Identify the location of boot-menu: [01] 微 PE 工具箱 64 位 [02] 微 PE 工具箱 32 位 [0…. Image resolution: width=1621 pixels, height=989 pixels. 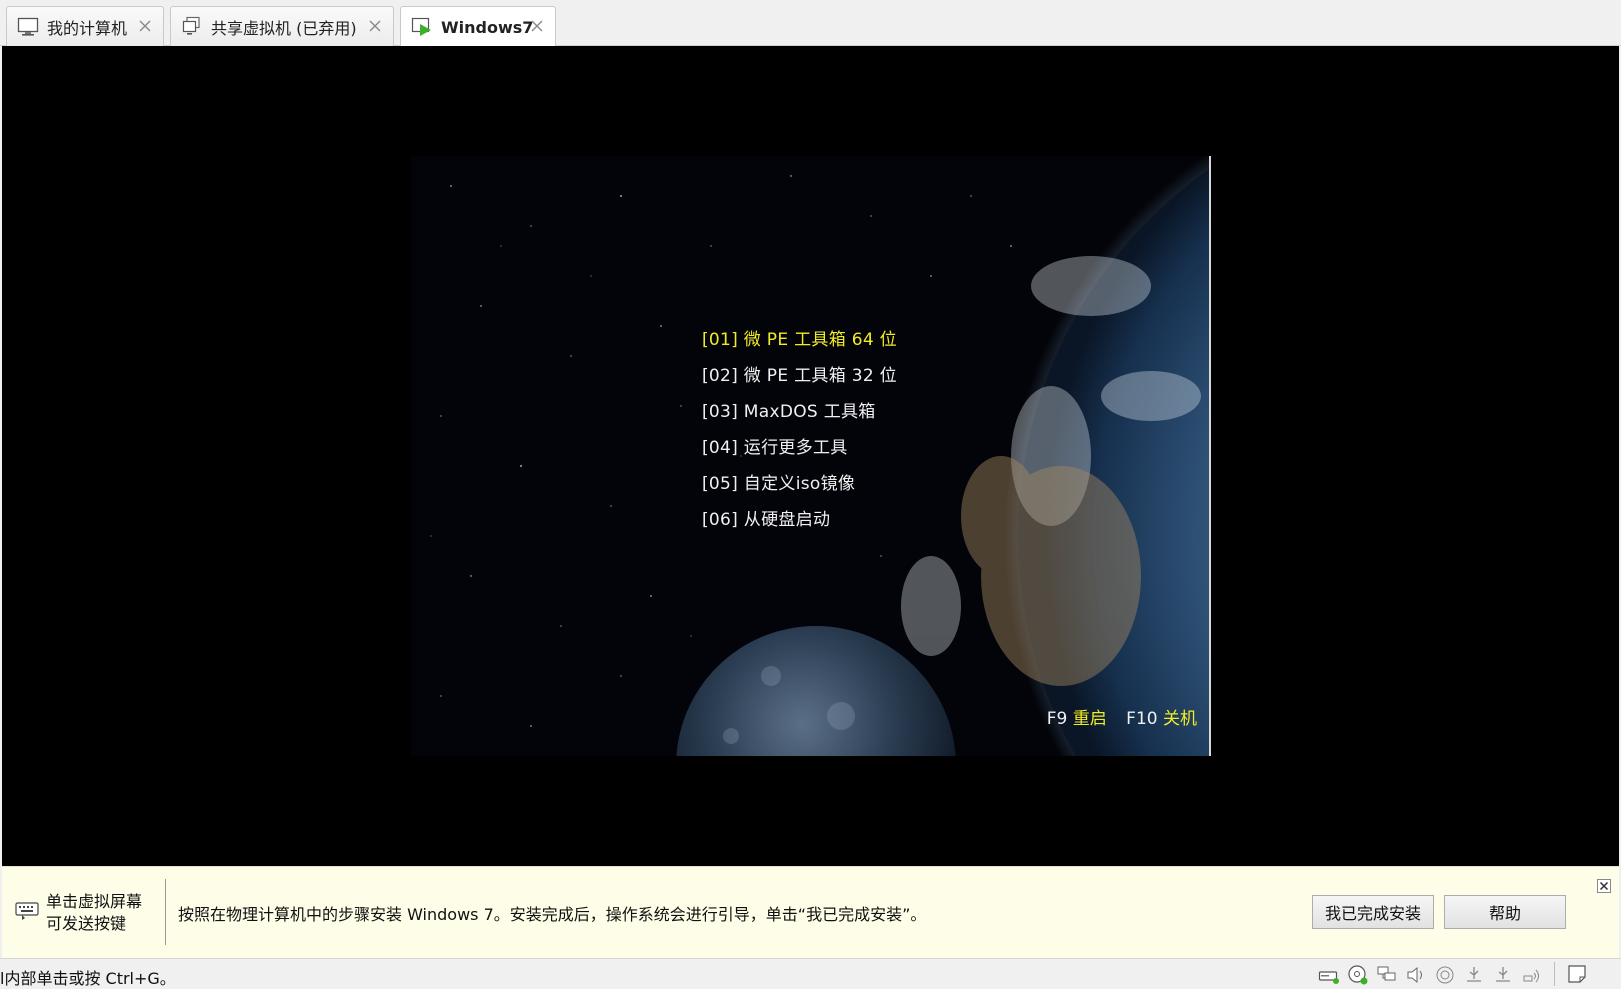
(799, 430).